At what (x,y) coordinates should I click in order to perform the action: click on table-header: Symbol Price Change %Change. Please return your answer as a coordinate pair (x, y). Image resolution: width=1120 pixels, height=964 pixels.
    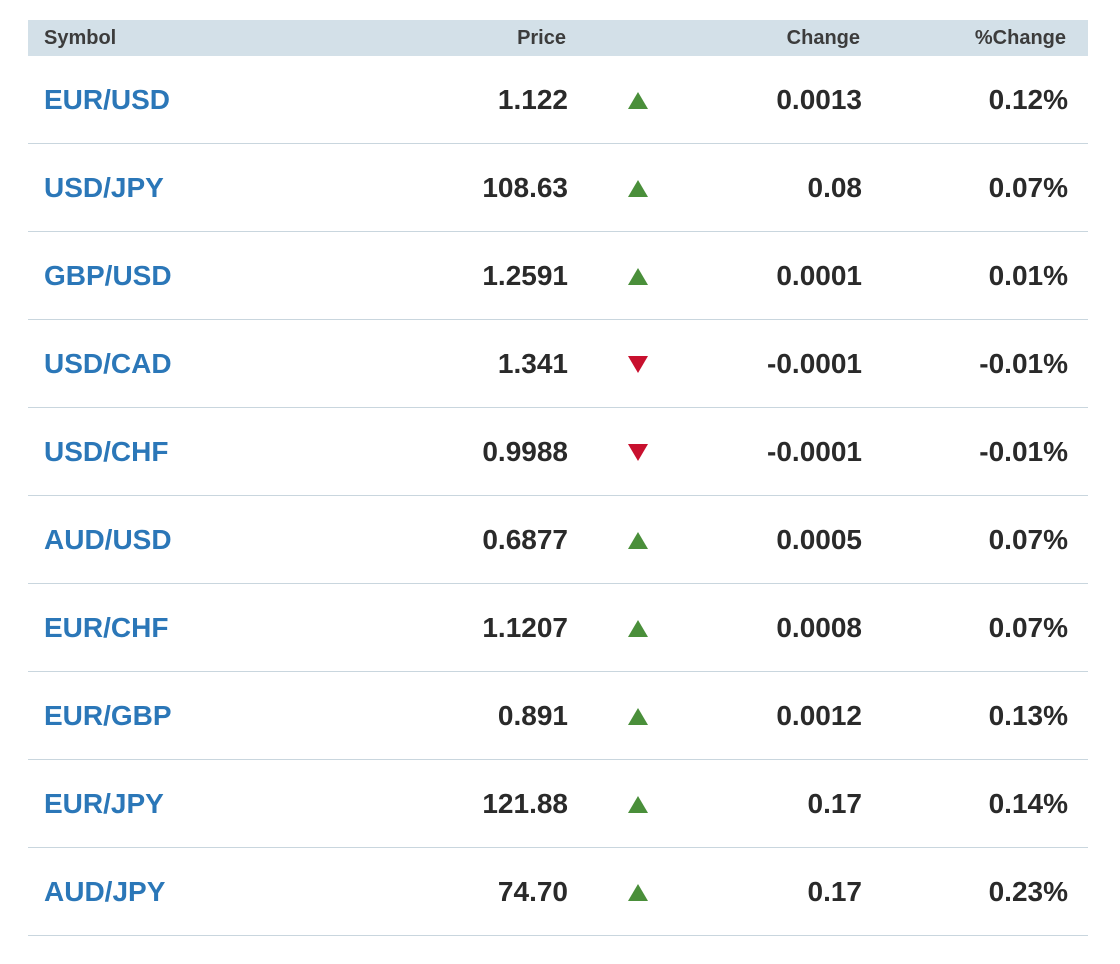
    Looking at the image, I should click on (558, 38).